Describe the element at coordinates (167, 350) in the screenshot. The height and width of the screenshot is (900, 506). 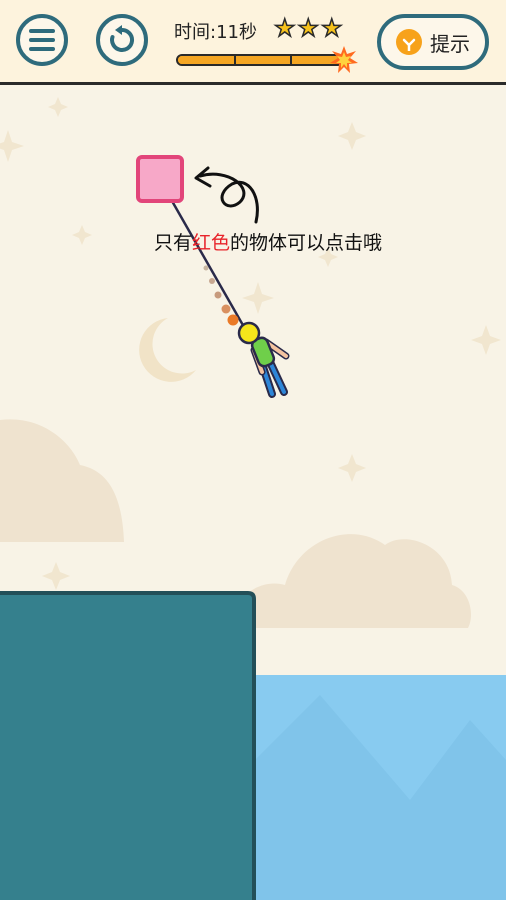
I see `moon-shape` at that location.